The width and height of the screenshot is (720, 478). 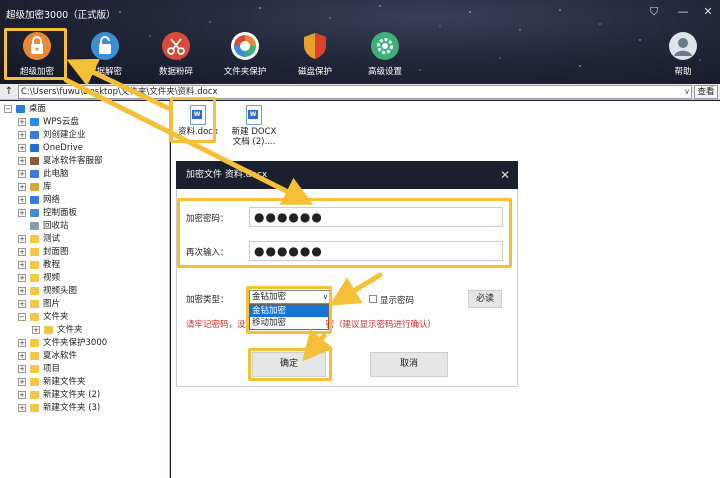 I want to click on desktop-icon, so click(x=20, y=109).